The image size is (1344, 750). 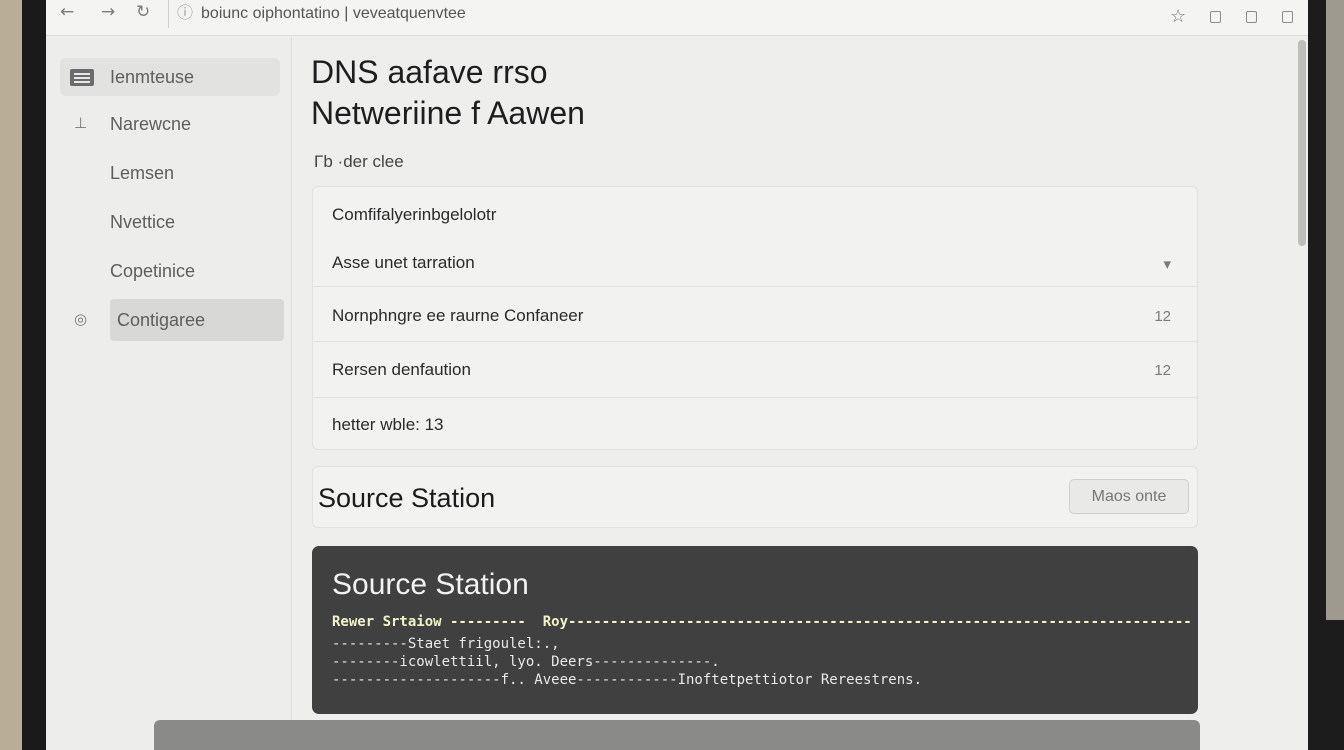 What do you see at coordinates (81, 123) in the screenshot?
I see `download-icon: ⊥` at bounding box center [81, 123].